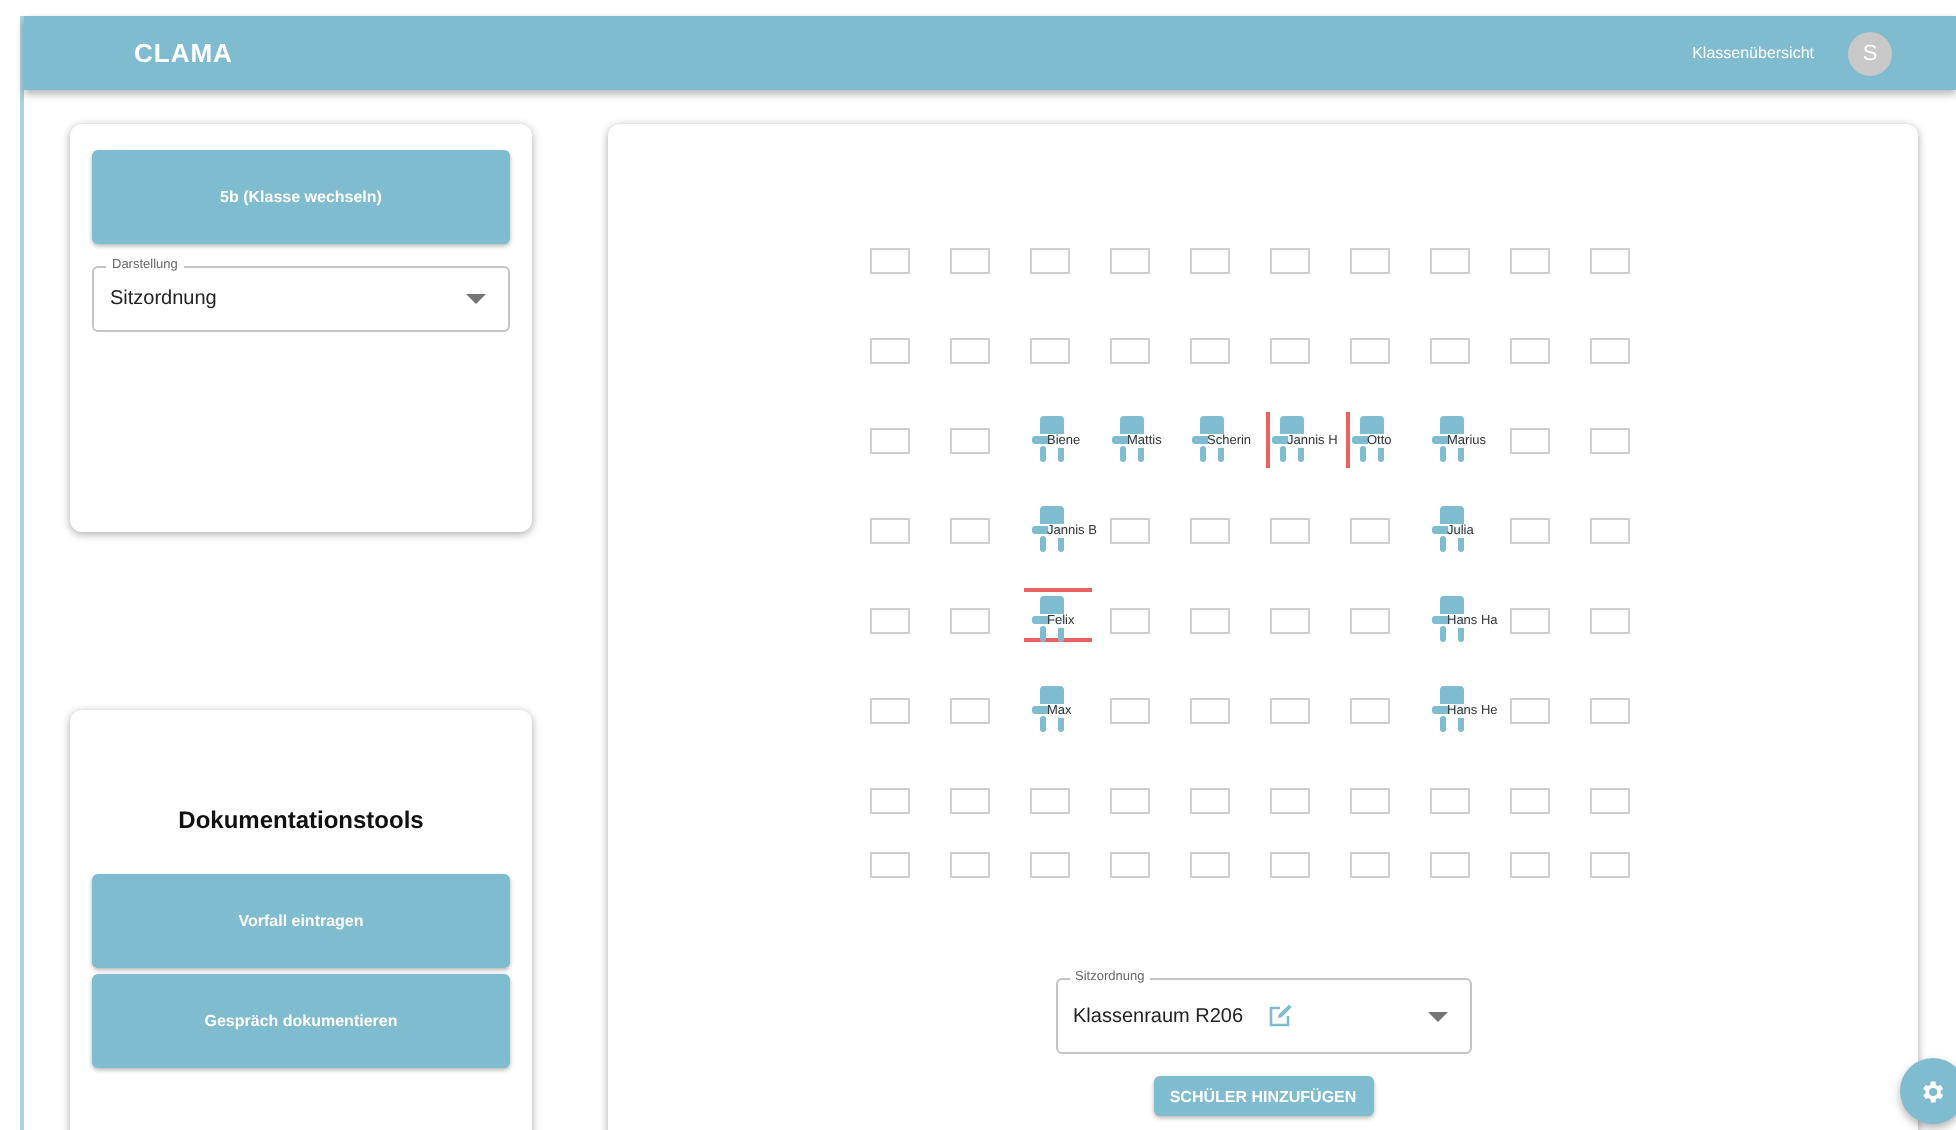 The image size is (1956, 1130). I want to click on tool-button: Gespräch dokumentieren, so click(301, 1021).